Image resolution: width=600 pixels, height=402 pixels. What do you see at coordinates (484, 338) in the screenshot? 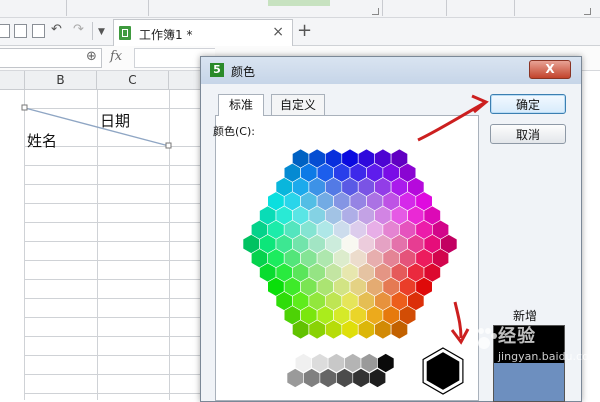
I see `baidu-paw-icon` at bounding box center [484, 338].